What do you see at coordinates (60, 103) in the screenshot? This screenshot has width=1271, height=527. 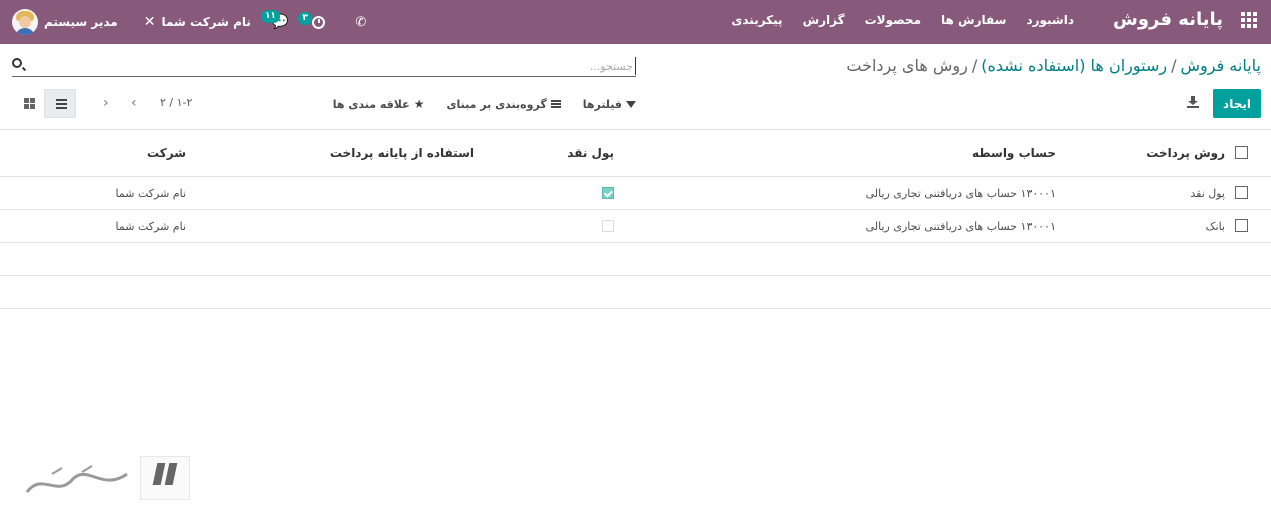 I see `list-view-button` at bounding box center [60, 103].